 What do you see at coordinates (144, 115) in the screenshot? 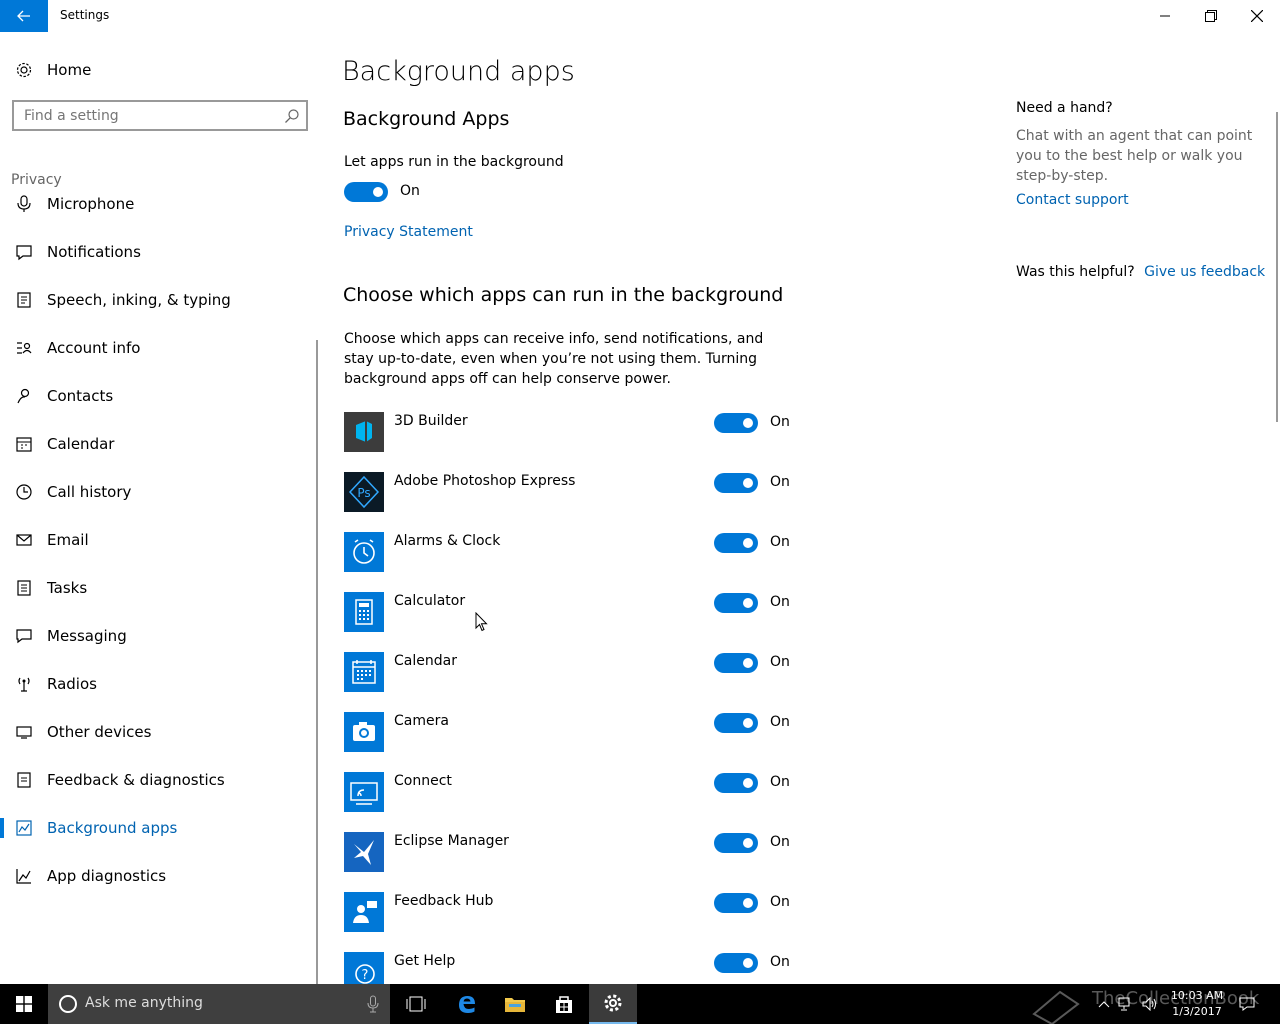
I see `search-input` at bounding box center [144, 115].